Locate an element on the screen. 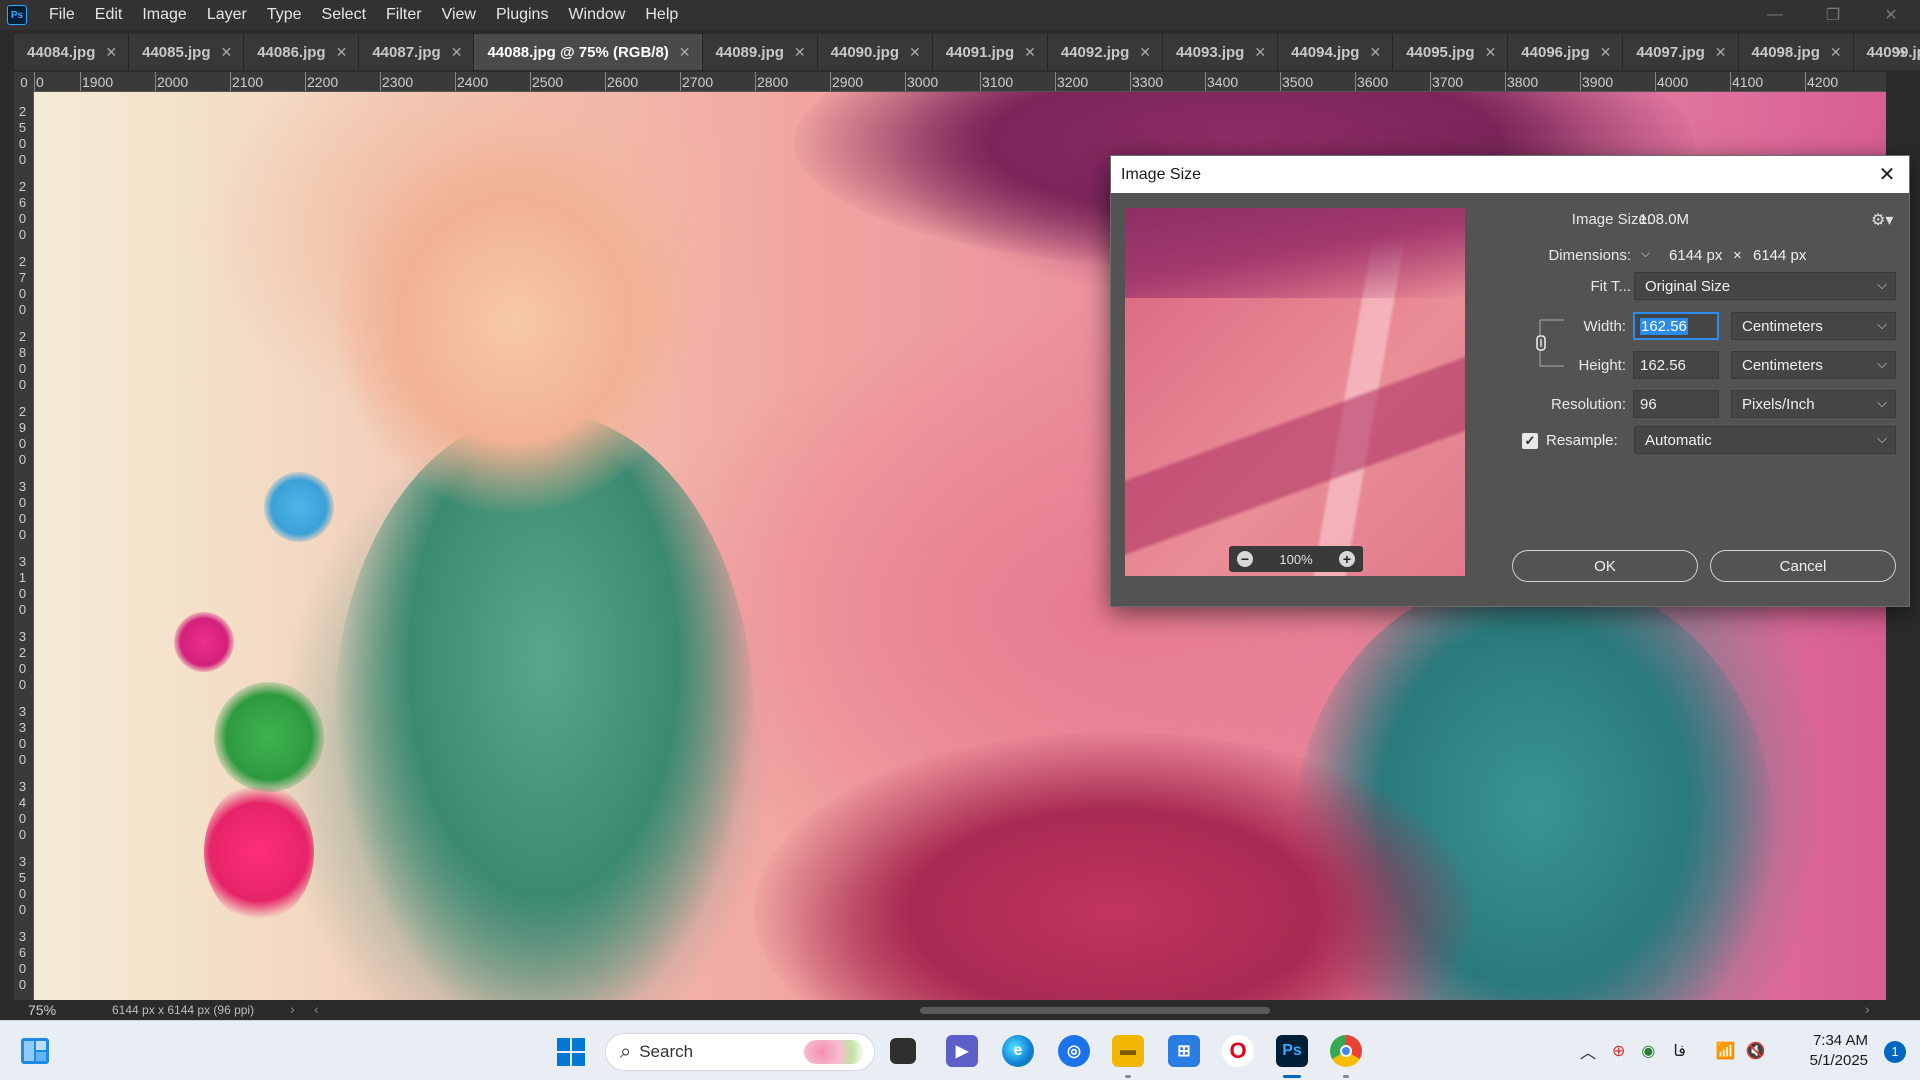  dimensions-toggle-icon: ⌵ is located at coordinates (1645, 253).